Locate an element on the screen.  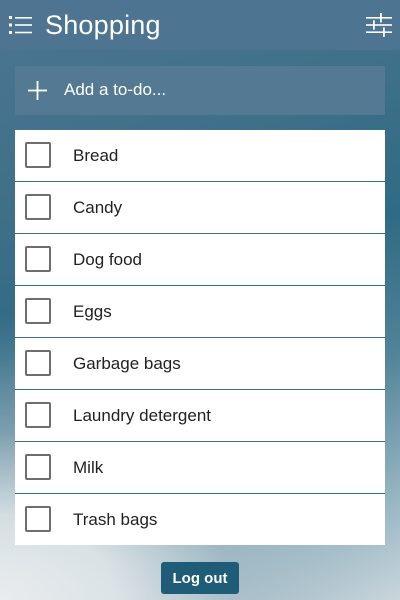
list-item: Eggs is located at coordinates (200, 312).